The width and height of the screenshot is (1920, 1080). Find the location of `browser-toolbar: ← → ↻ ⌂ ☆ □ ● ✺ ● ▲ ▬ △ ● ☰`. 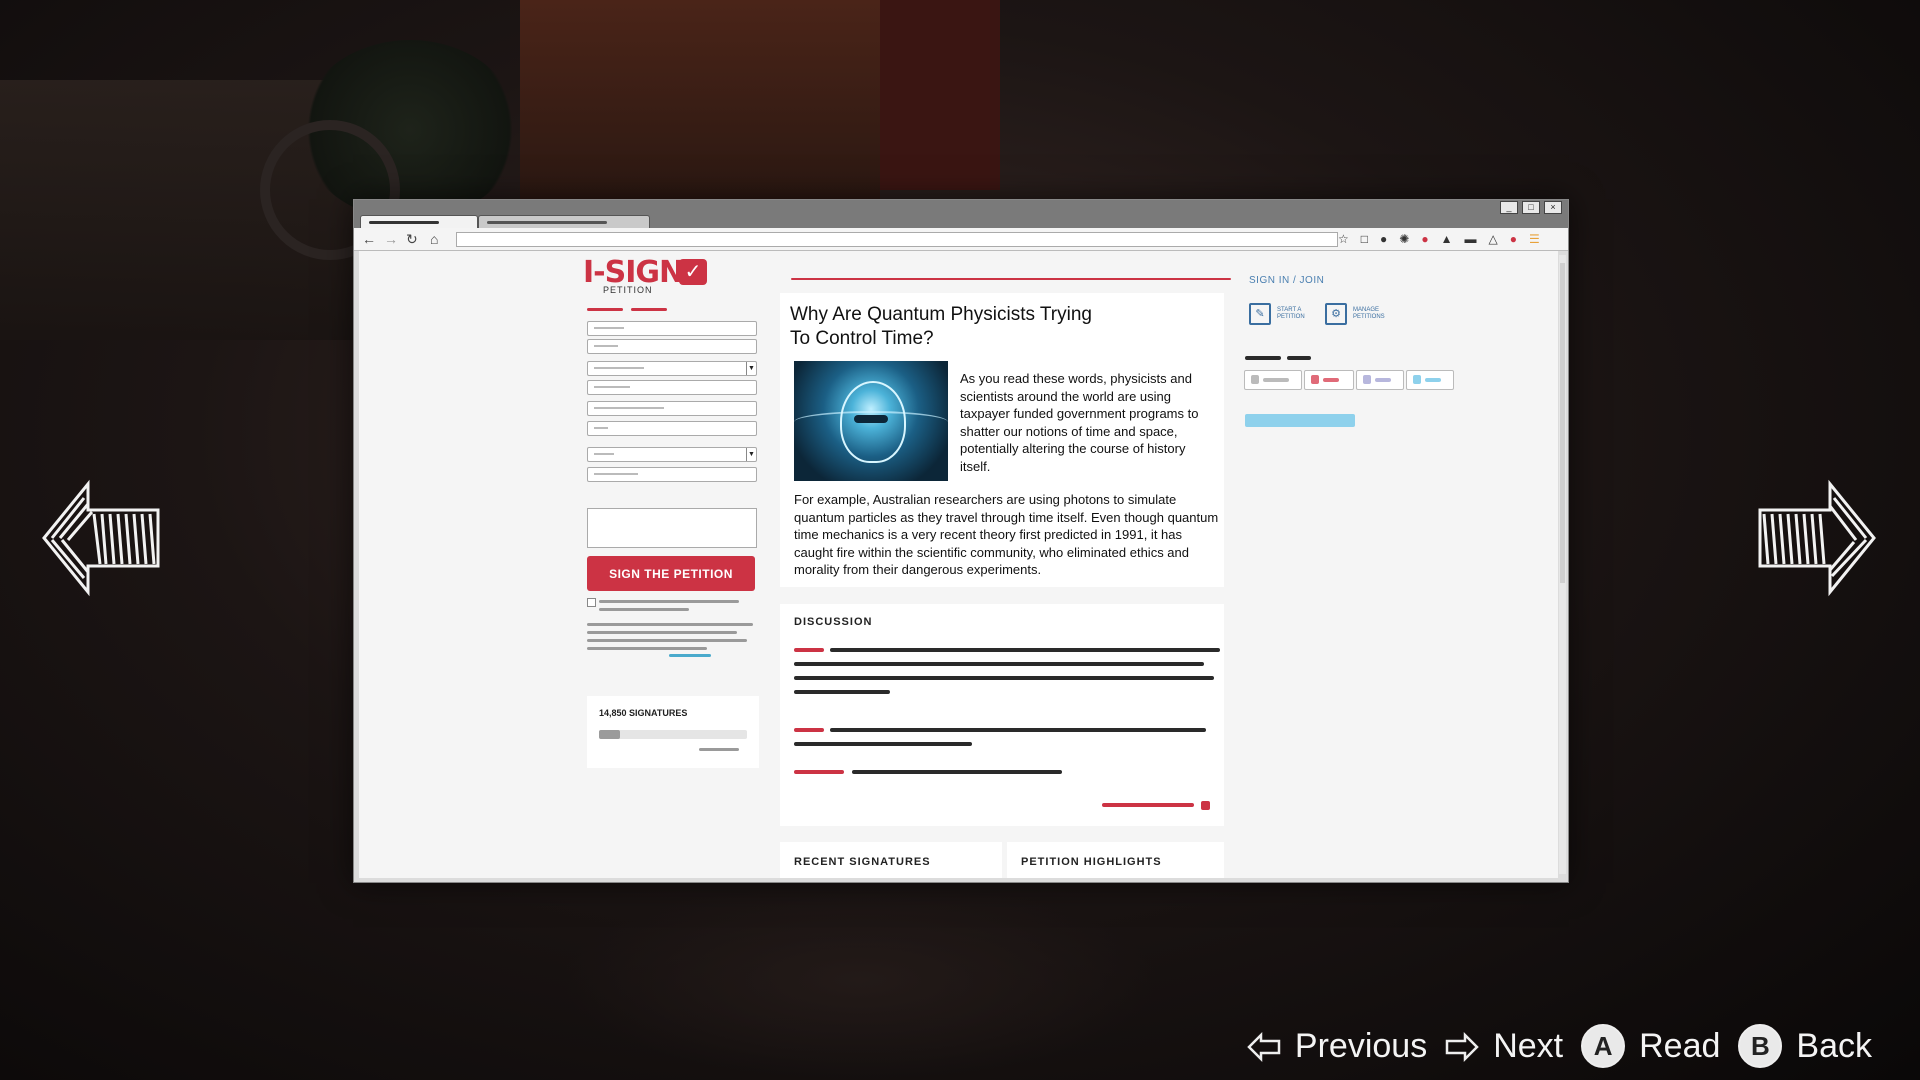

browser-toolbar: ← → ↻ ⌂ ☆ □ ● ✺ ● ▲ ▬ △ ● ☰ is located at coordinates (961, 239).